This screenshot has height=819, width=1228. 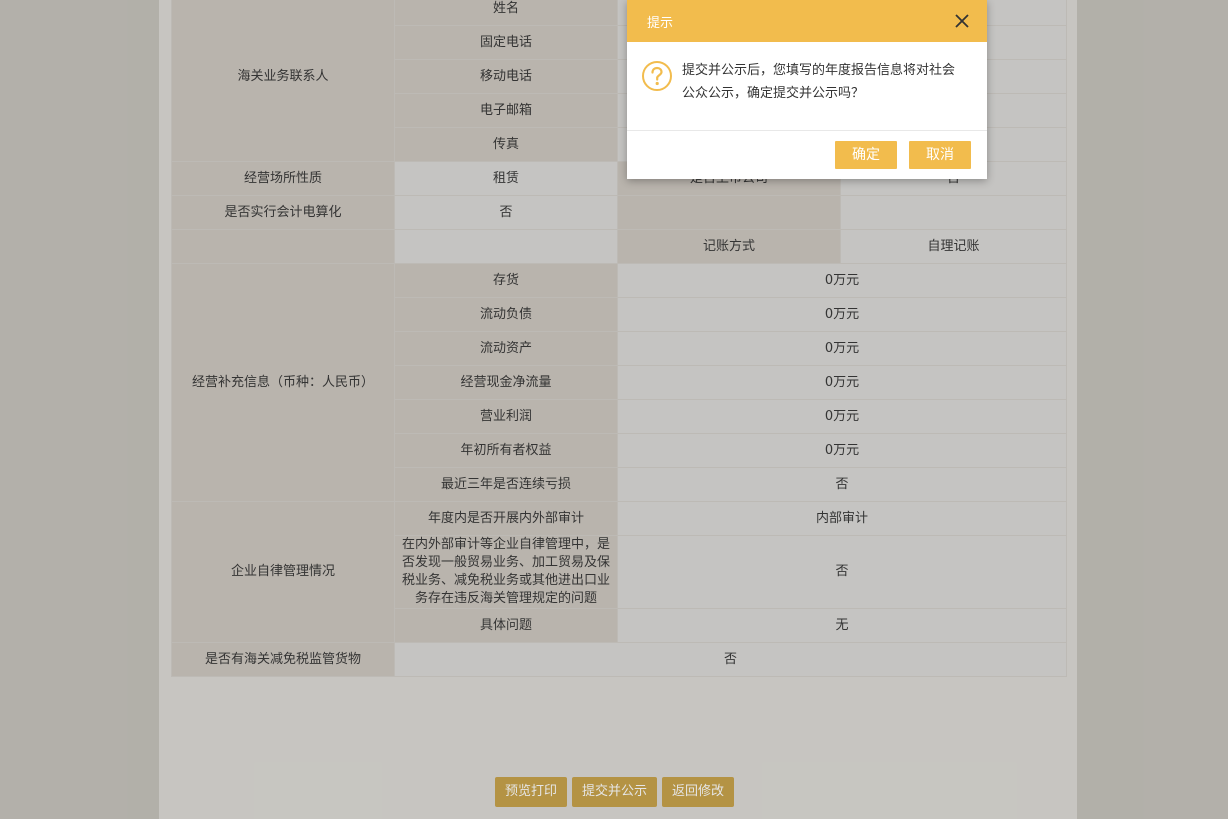 I want to click on dialog-message: 提交并公示后，您填写的年度报告信息将对社会公众公示，确定提交并公示吗？, so click(x=819, y=82).